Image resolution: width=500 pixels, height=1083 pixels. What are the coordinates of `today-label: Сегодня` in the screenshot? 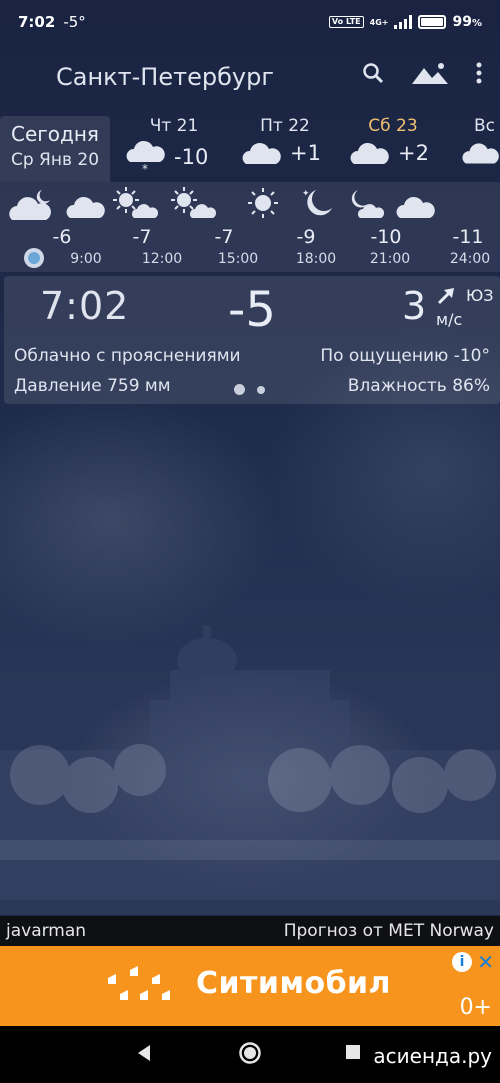 It's located at (55, 134).